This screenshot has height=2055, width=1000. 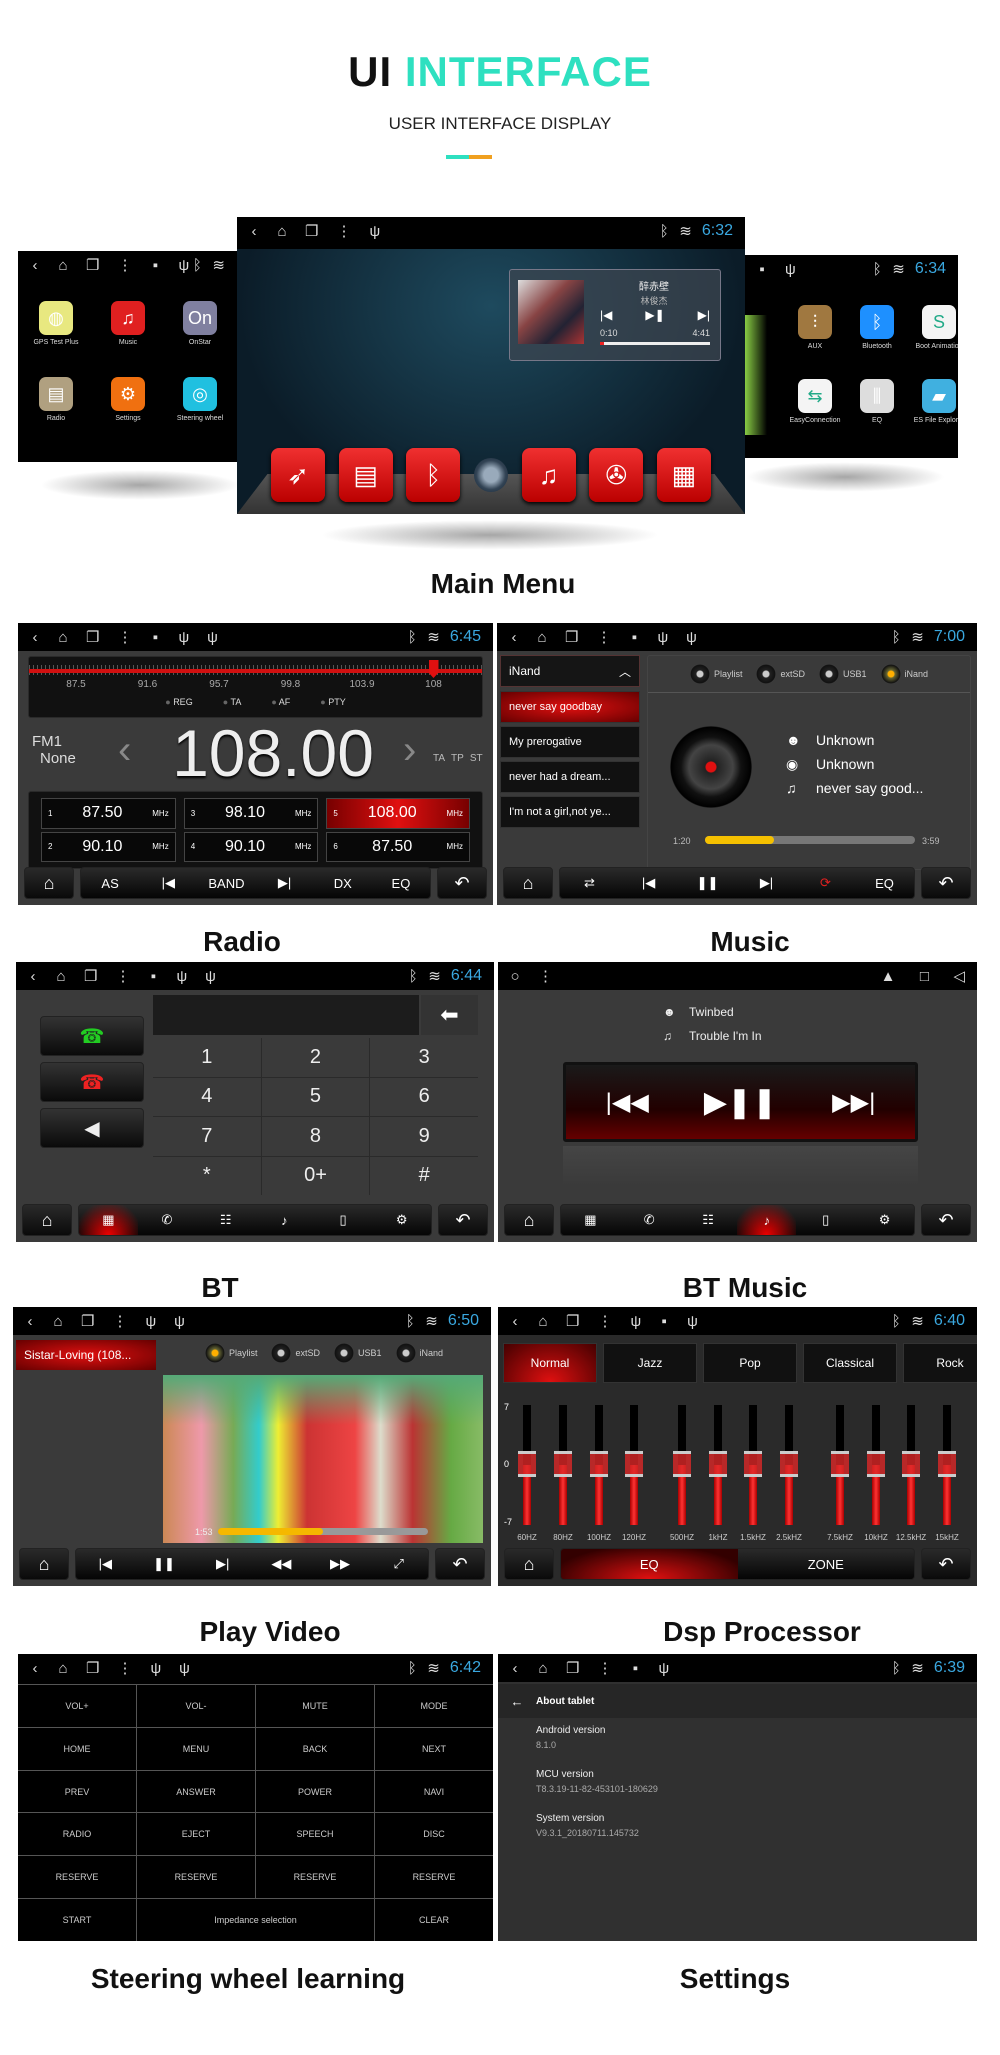 I want to click on indicator-ta: ● TA, so click(x=232, y=702).